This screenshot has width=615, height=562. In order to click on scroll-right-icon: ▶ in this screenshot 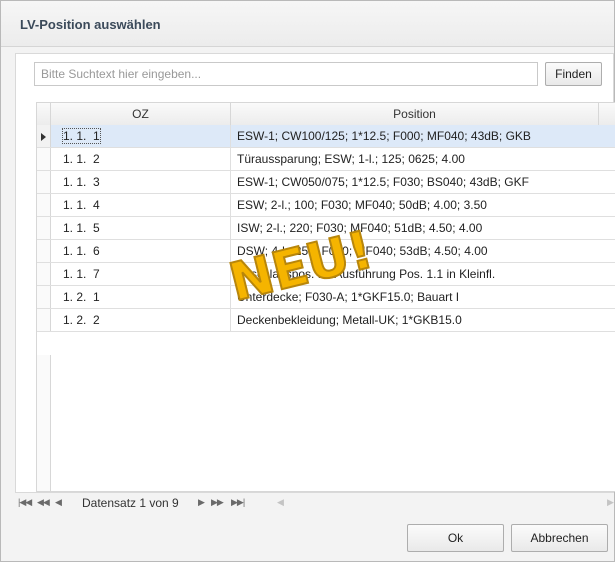, I will do `click(610, 502)`.